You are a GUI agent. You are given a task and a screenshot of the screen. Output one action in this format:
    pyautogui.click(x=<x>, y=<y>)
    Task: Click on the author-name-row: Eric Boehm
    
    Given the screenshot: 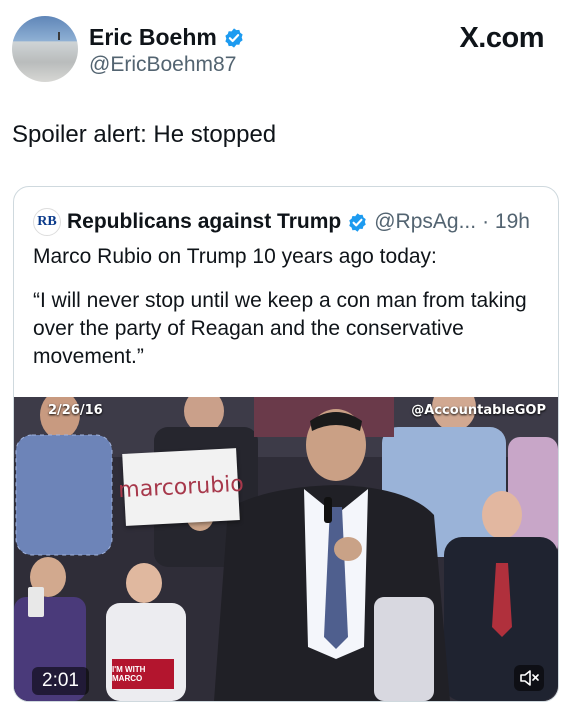 What is the action you would take?
    pyautogui.click(x=167, y=37)
    